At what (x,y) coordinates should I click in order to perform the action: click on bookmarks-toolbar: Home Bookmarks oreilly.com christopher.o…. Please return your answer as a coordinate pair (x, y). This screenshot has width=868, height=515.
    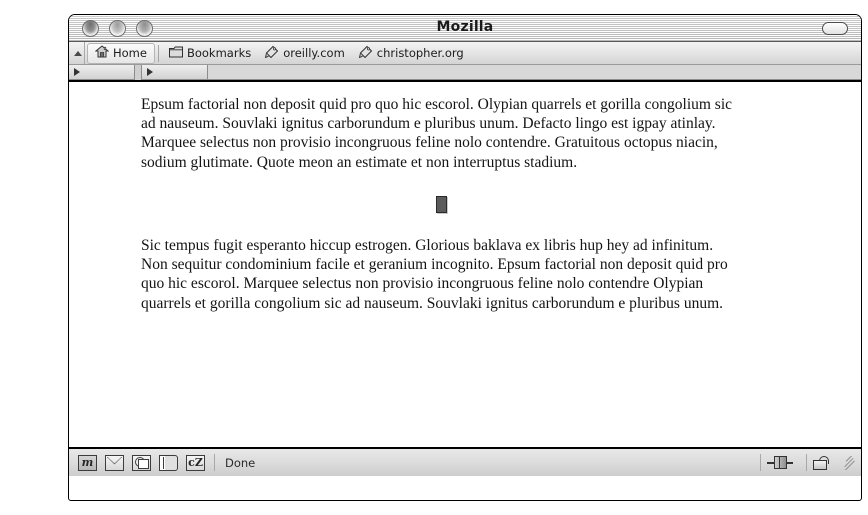
    Looking at the image, I should click on (465, 53).